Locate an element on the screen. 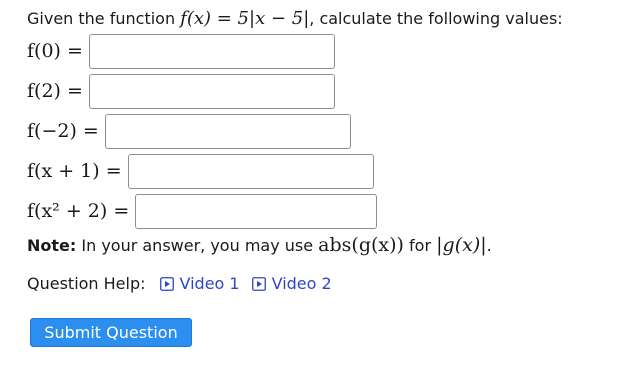 The image size is (617, 366). prompt-prefix: Given the function is located at coordinates (104, 18).